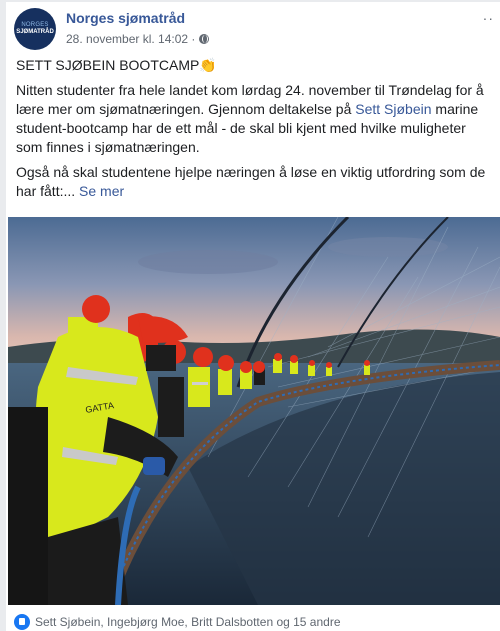 This screenshot has width=500, height=631. Describe the element at coordinates (256, 65) in the screenshot. I see `post-title-line: SETT SJØBEIN BOOTCAMP👏` at that location.